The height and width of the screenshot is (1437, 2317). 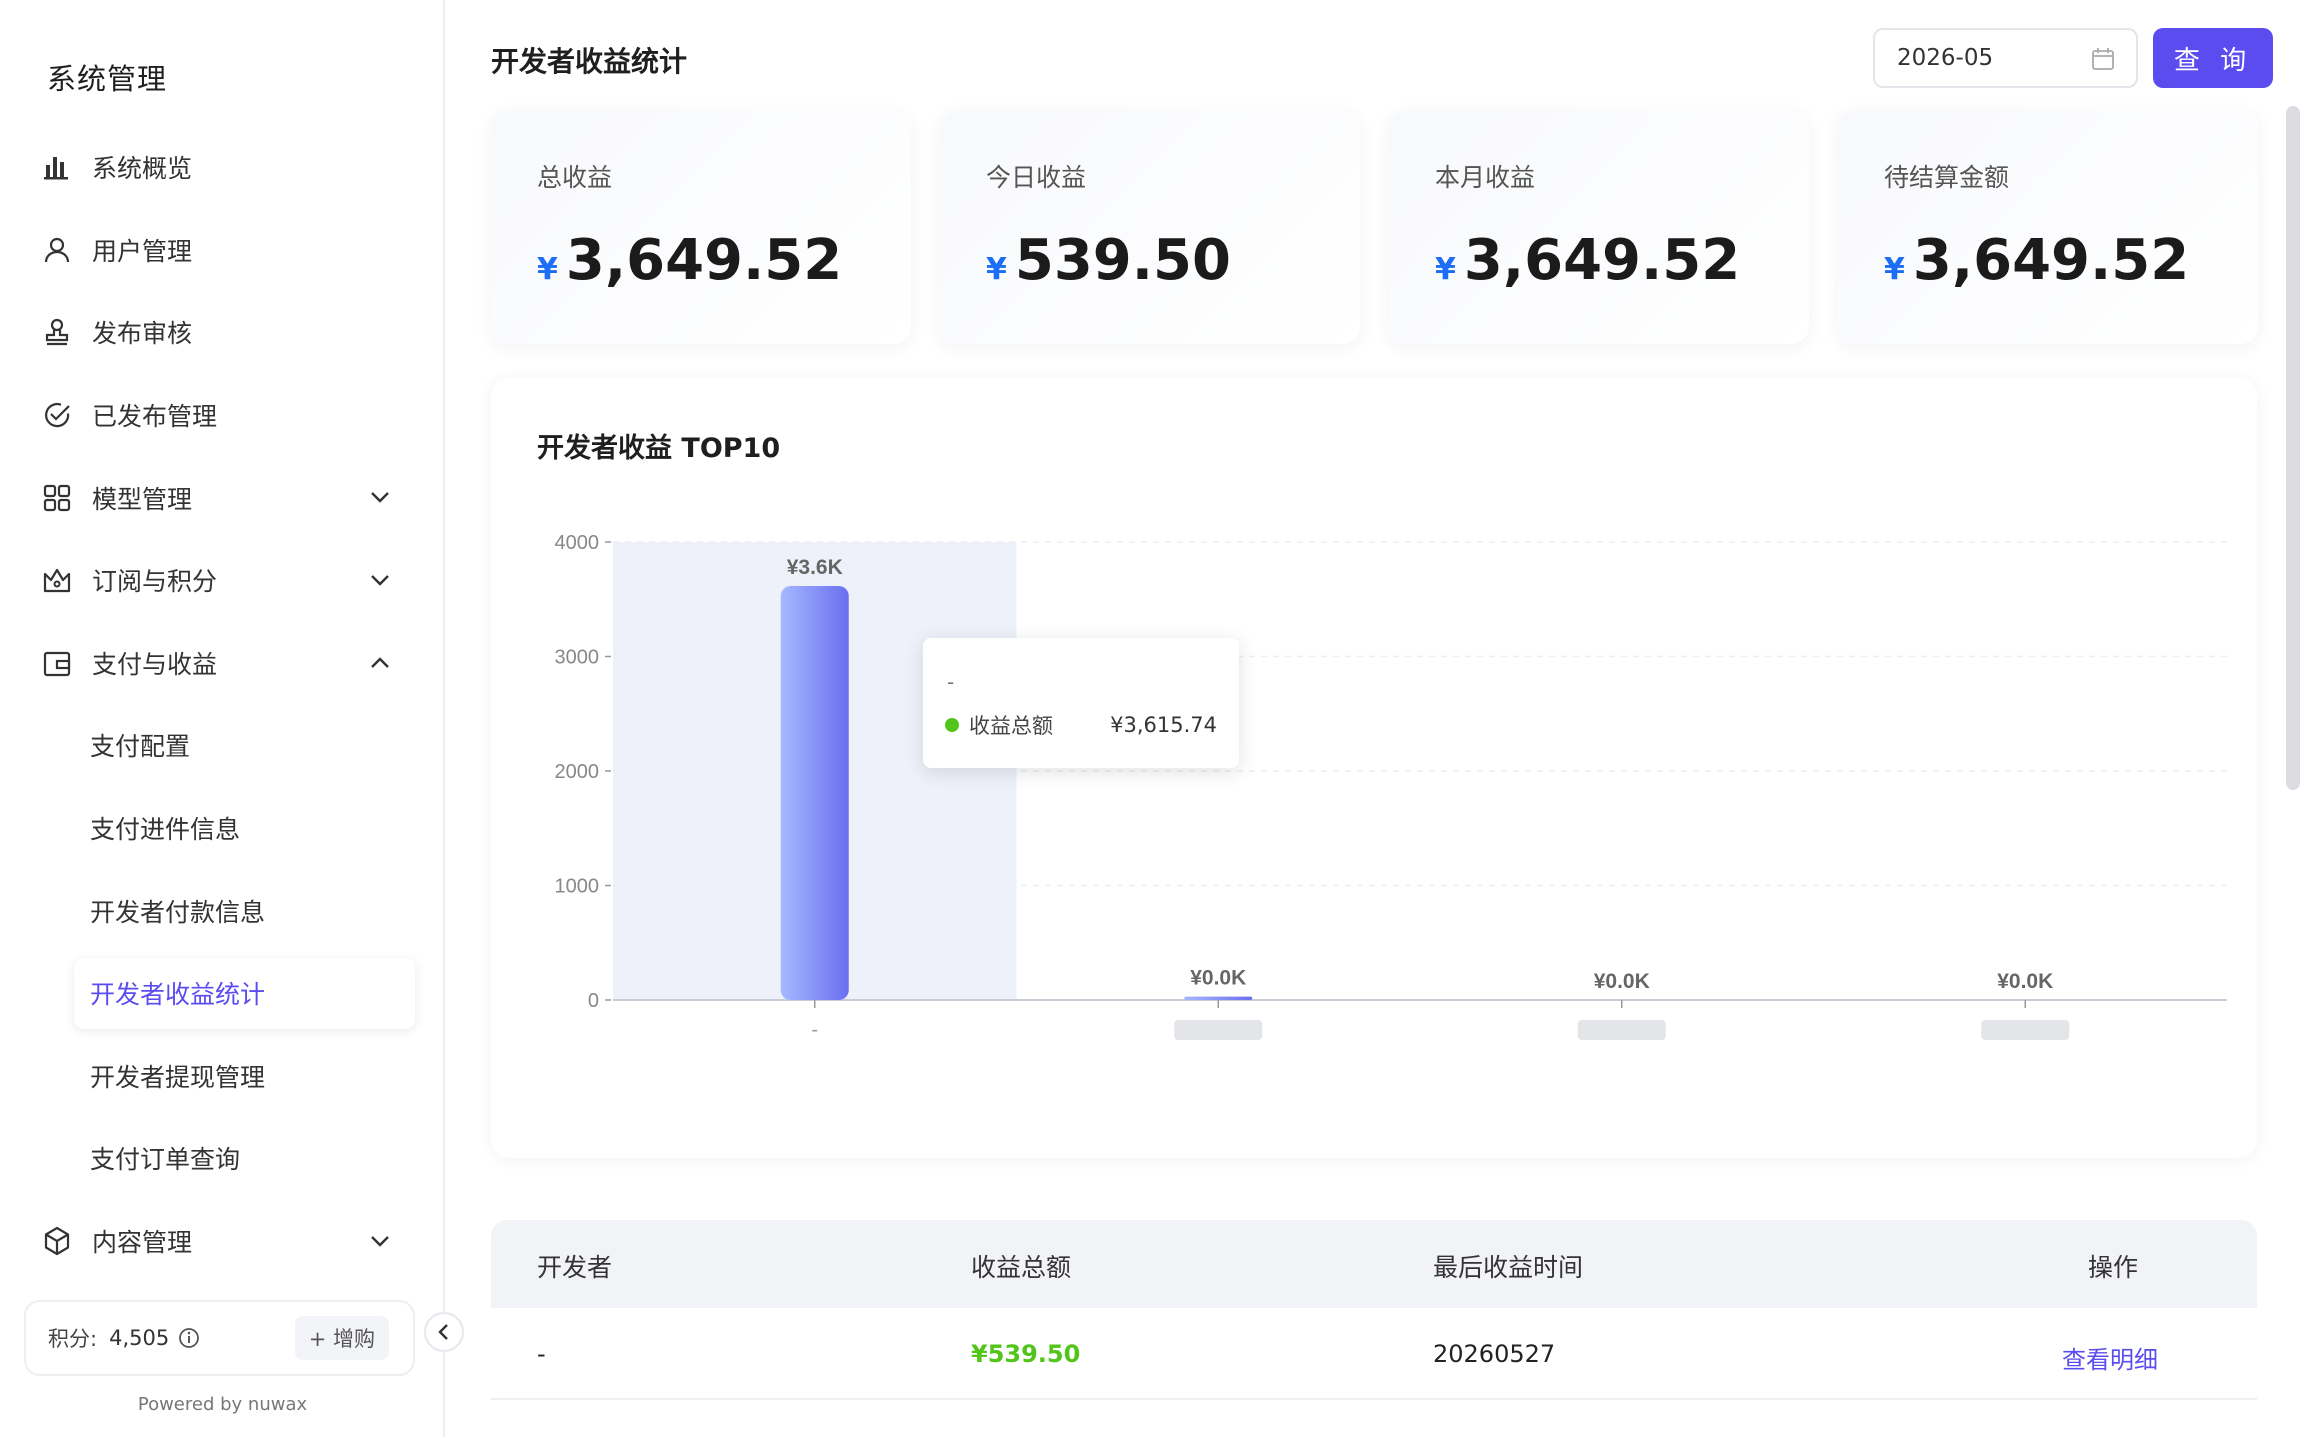 What do you see at coordinates (593, 1001) in the screenshot?
I see `y-tick-label: 0` at bounding box center [593, 1001].